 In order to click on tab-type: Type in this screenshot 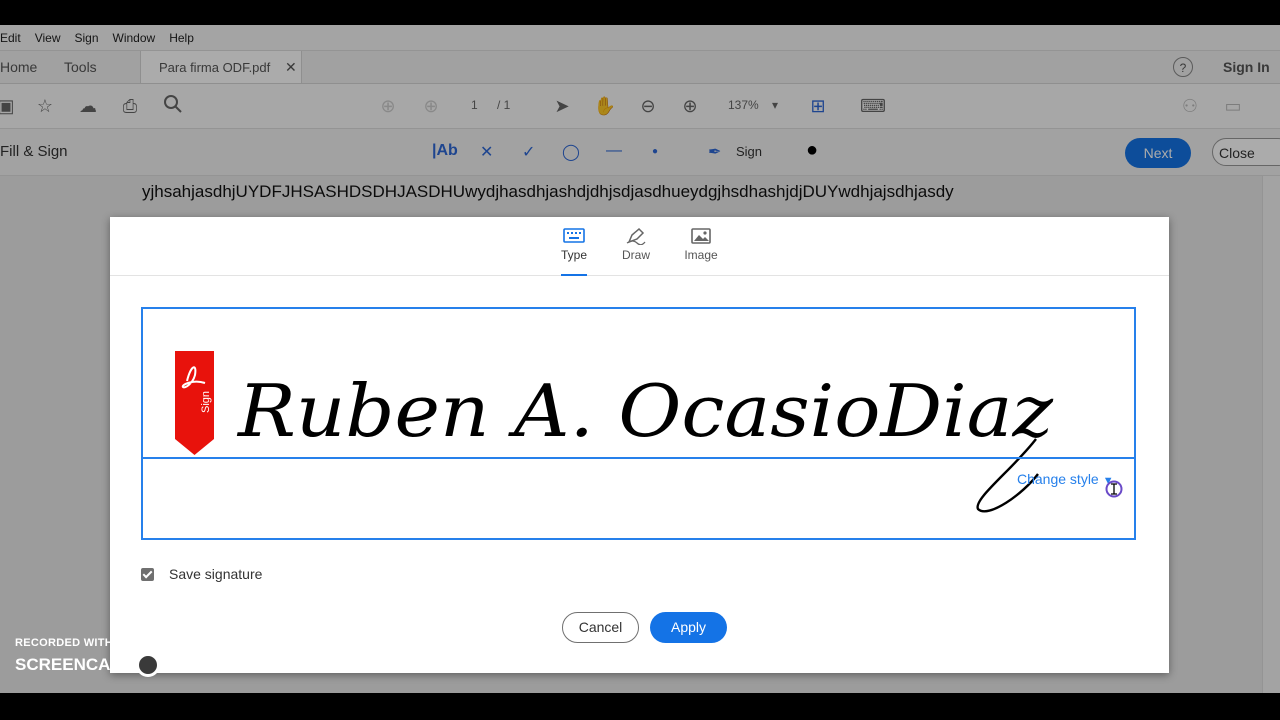, I will do `click(574, 251)`.